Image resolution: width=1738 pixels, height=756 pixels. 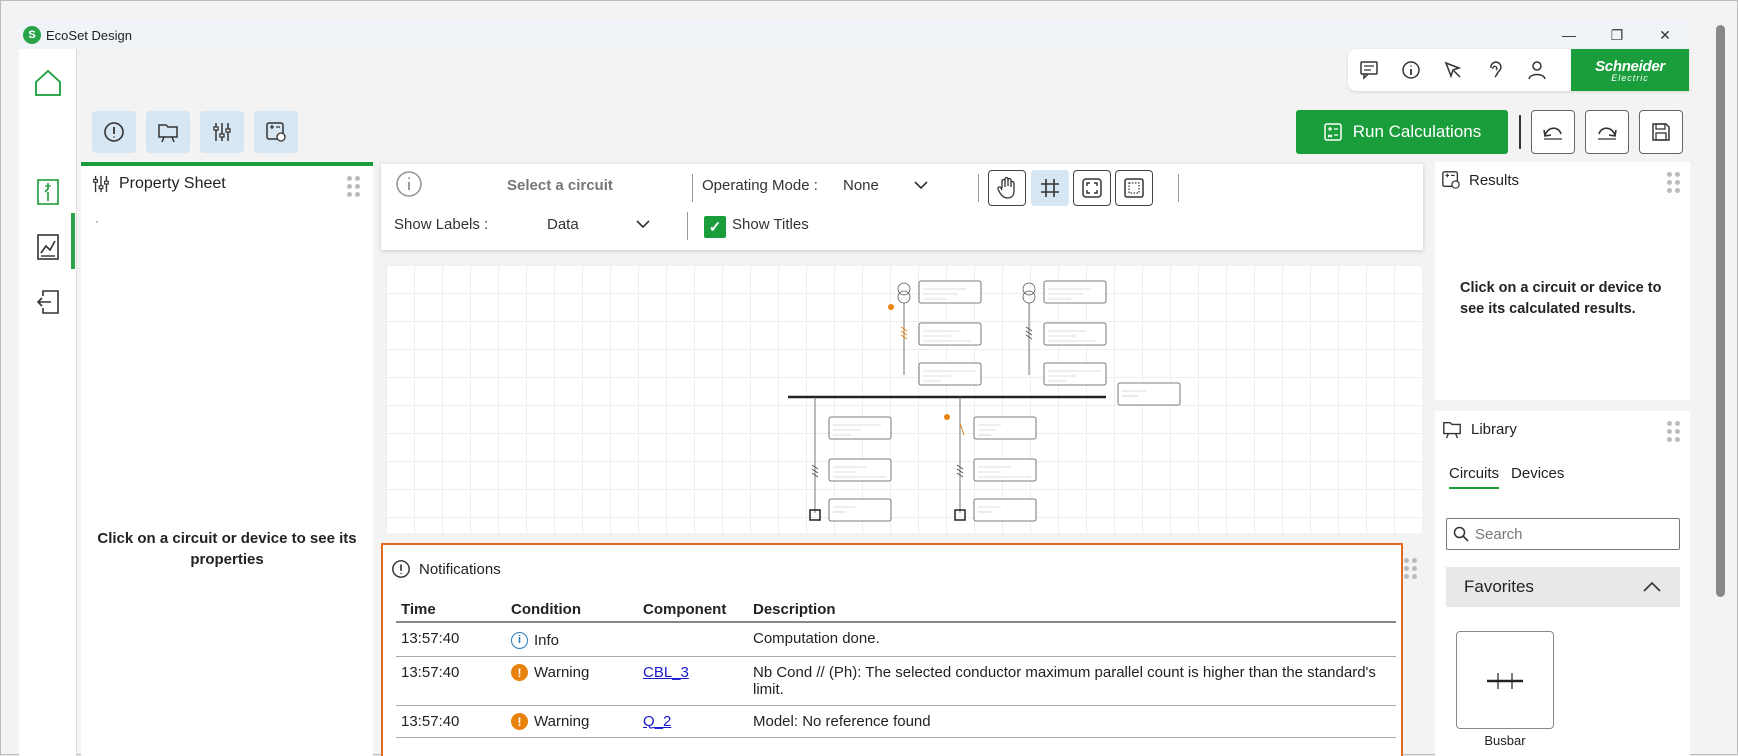 I want to click on show-labels-select: Data, so click(x=612, y=225).